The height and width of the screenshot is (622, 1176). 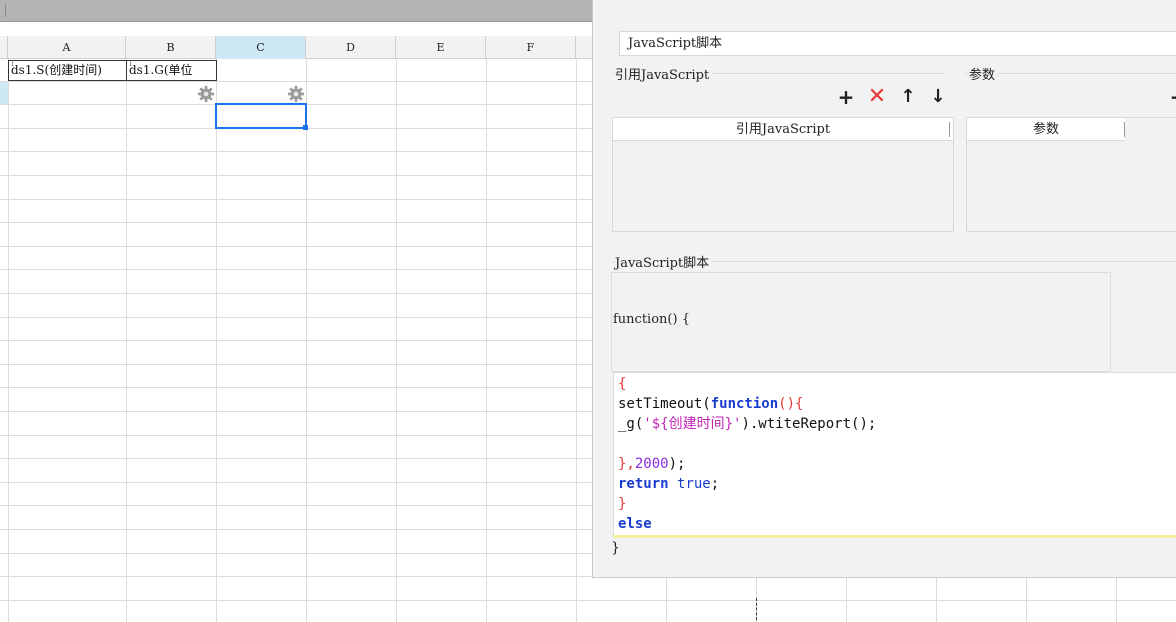 What do you see at coordinates (692, 424) in the screenshot?
I see `code-token: '${创建时间}'` at bounding box center [692, 424].